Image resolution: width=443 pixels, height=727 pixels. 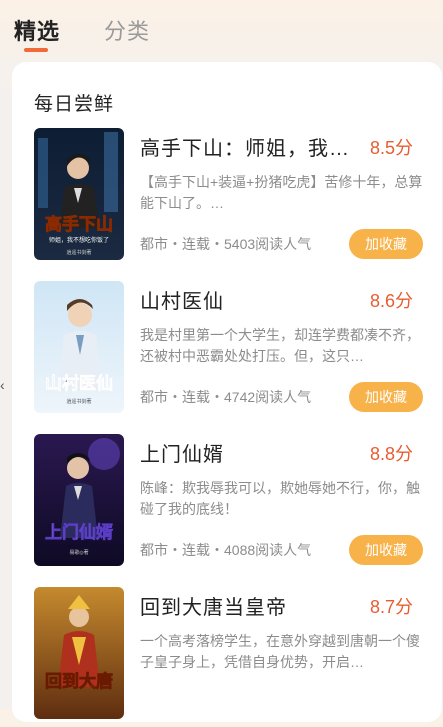 What do you see at coordinates (182, 299) in the screenshot?
I see `book-title: 山村医仙` at bounding box center [182, 299].